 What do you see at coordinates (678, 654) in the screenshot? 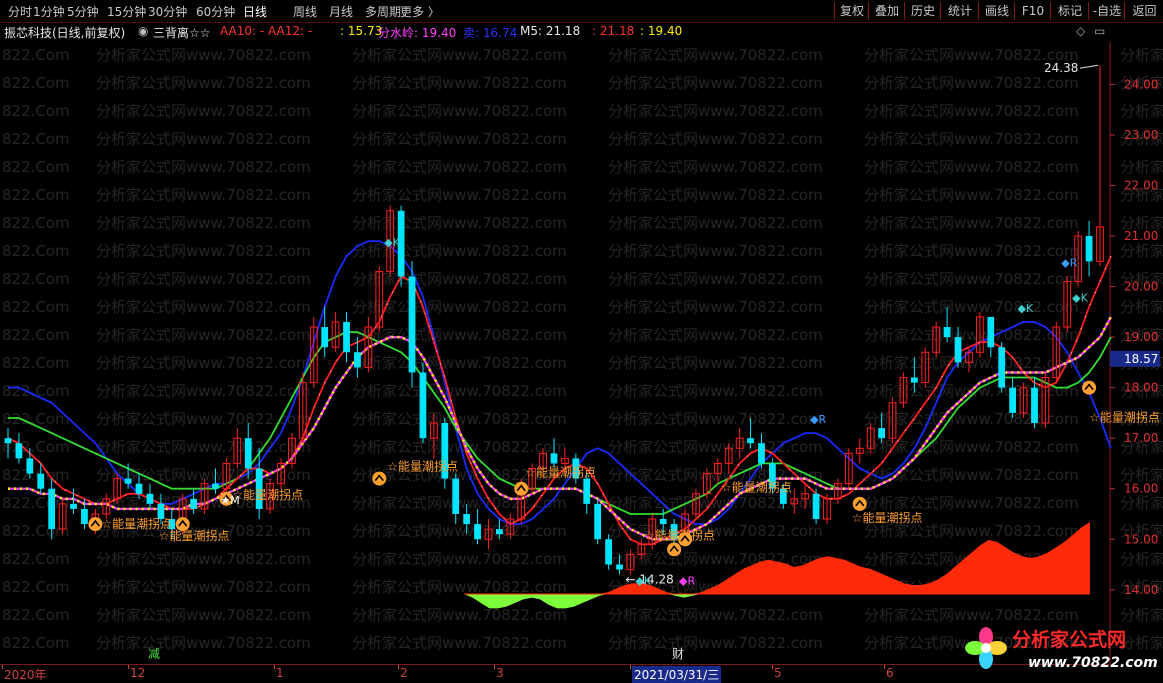
I see `event-mark: 财` at bounding box center [678, 654].